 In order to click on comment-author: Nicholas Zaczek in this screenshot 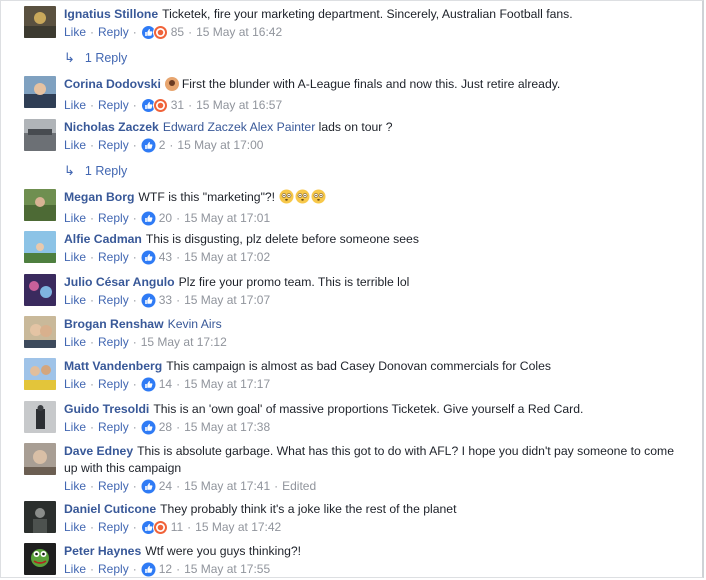, I will do `click(111, 127)`.